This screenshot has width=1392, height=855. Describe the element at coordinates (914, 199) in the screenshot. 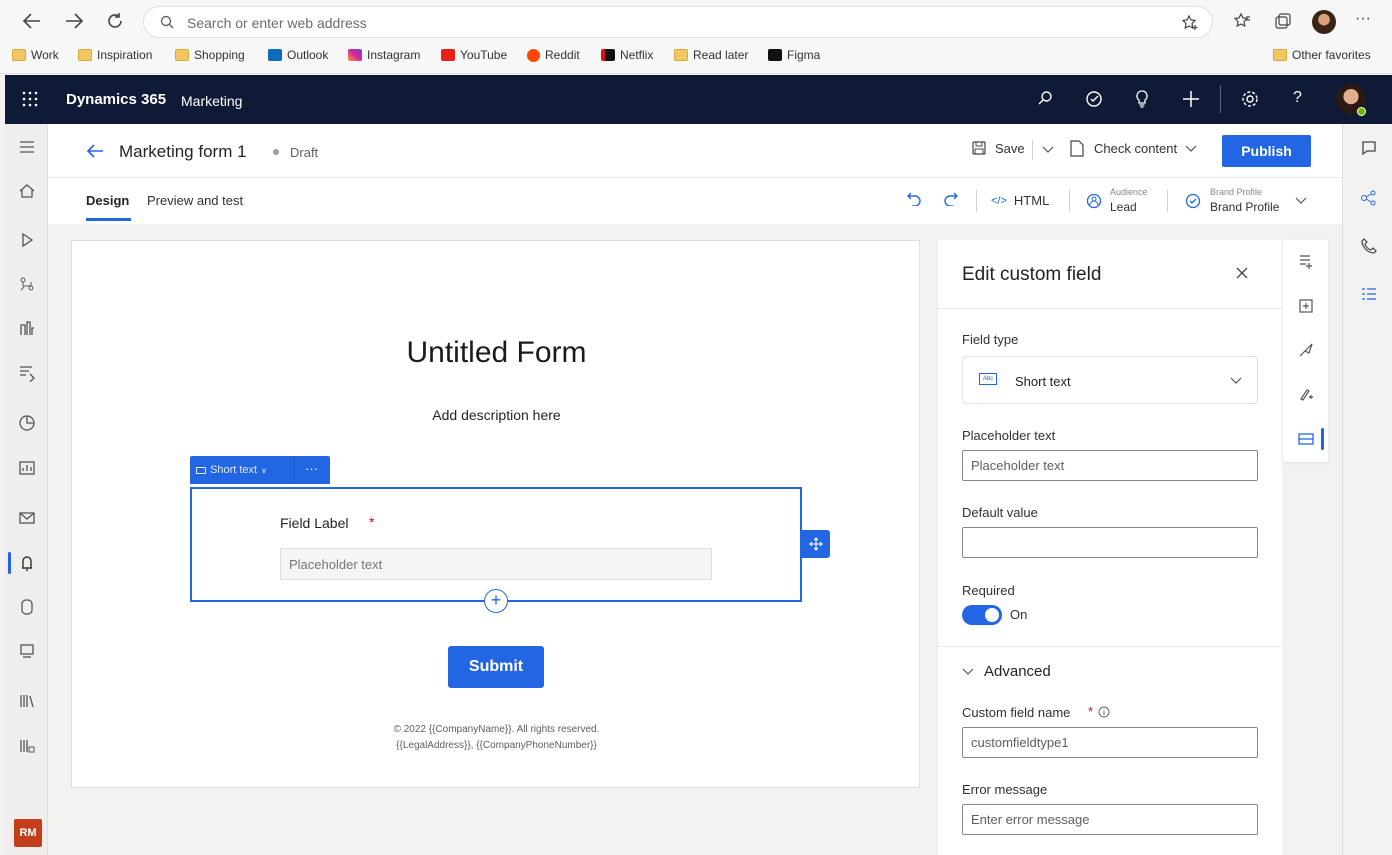

I see `undo-icon` at that location.